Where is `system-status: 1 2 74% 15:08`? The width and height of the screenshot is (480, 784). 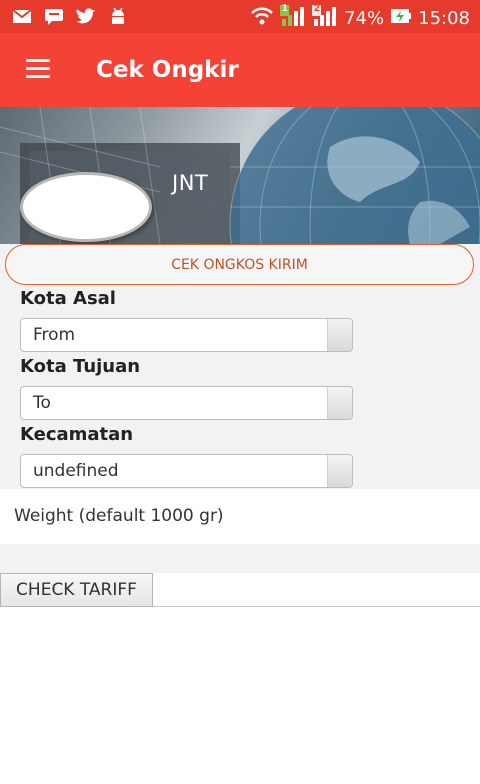
system-status: 1 2 74% 15:08 is located at coordinates (360, 17).